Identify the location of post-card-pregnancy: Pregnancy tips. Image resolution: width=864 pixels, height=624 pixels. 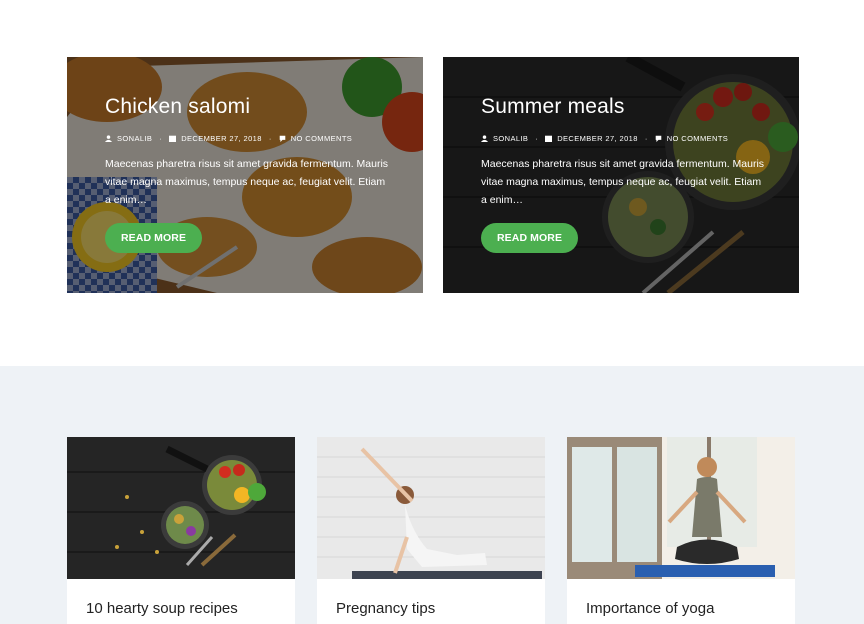
(431, 530).